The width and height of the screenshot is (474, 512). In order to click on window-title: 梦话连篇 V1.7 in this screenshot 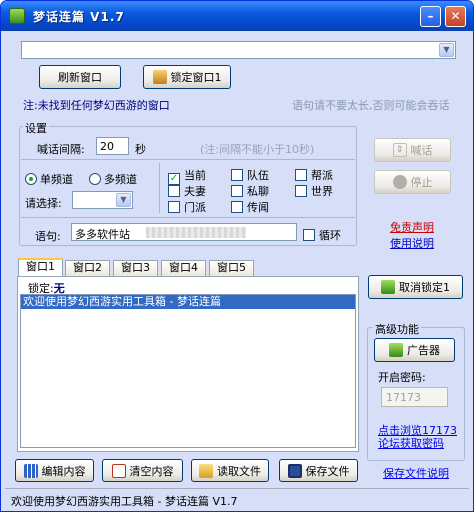, I will do `click(79, 17)`.